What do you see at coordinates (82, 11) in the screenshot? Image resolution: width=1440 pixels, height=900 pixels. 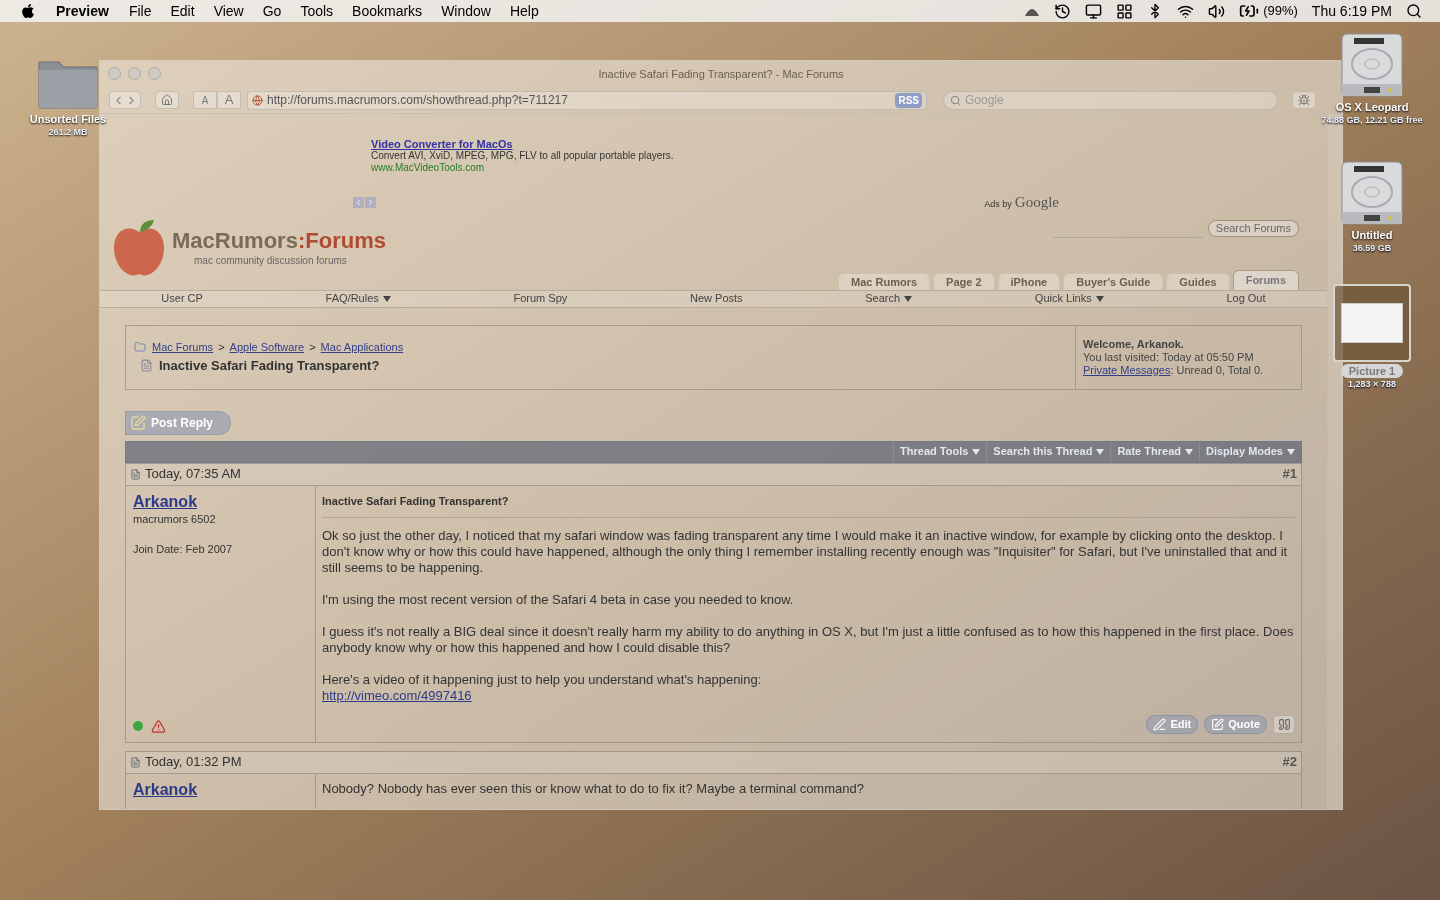 I see `app-menu: Preview` at bounding box center [82, 11].